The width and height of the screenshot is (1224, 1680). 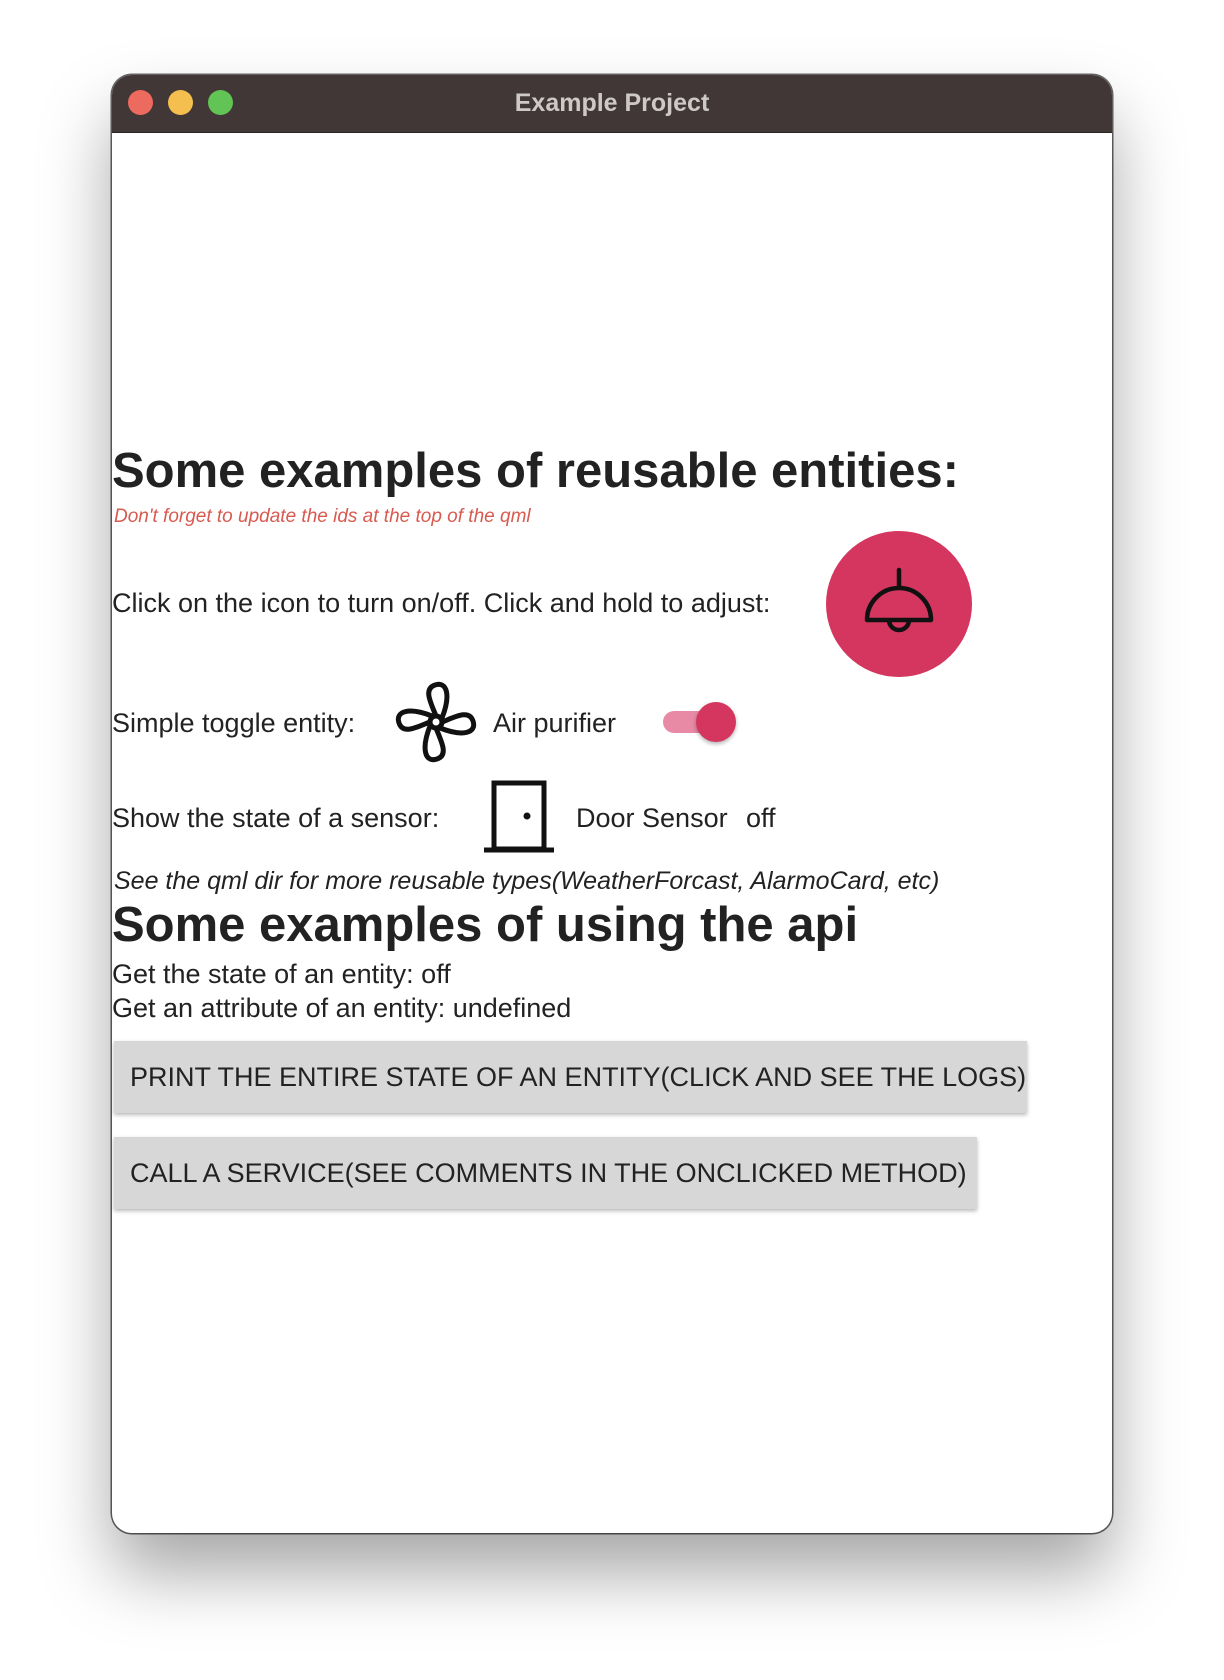 I want to click on light-toggle-button, so click(x=899, y=604).